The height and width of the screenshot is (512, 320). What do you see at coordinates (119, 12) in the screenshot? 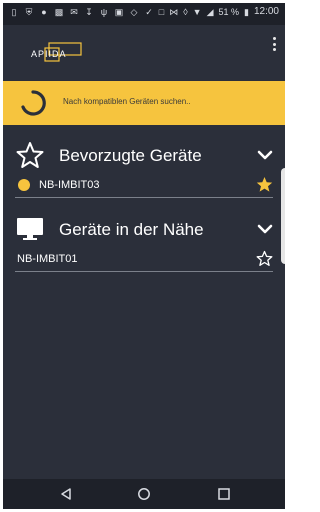
I see `record-icon: ▣` at bounding box center [119, 12].